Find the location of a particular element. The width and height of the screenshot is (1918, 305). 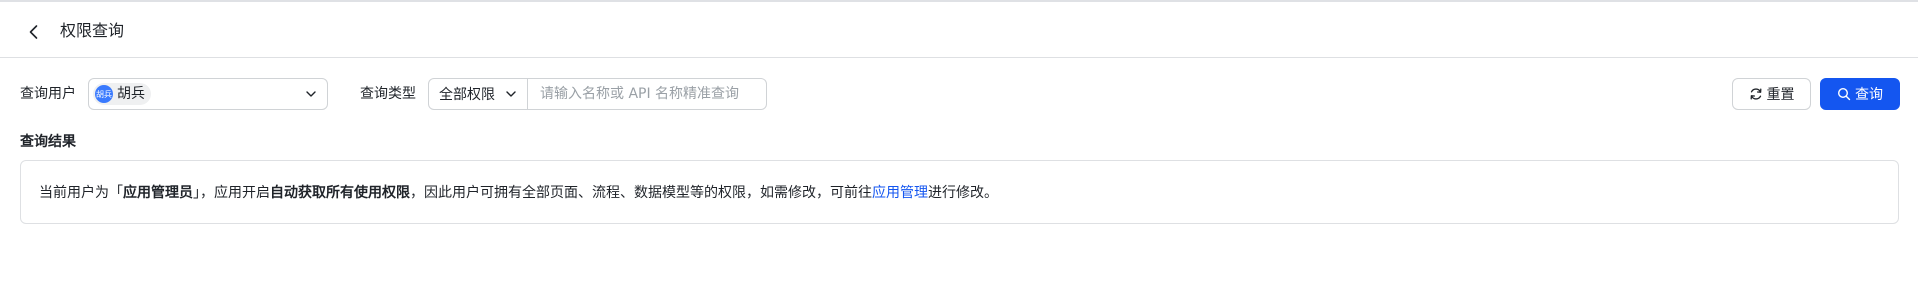

query-type-select: 全部权限 is located at coordinates (478, 94).